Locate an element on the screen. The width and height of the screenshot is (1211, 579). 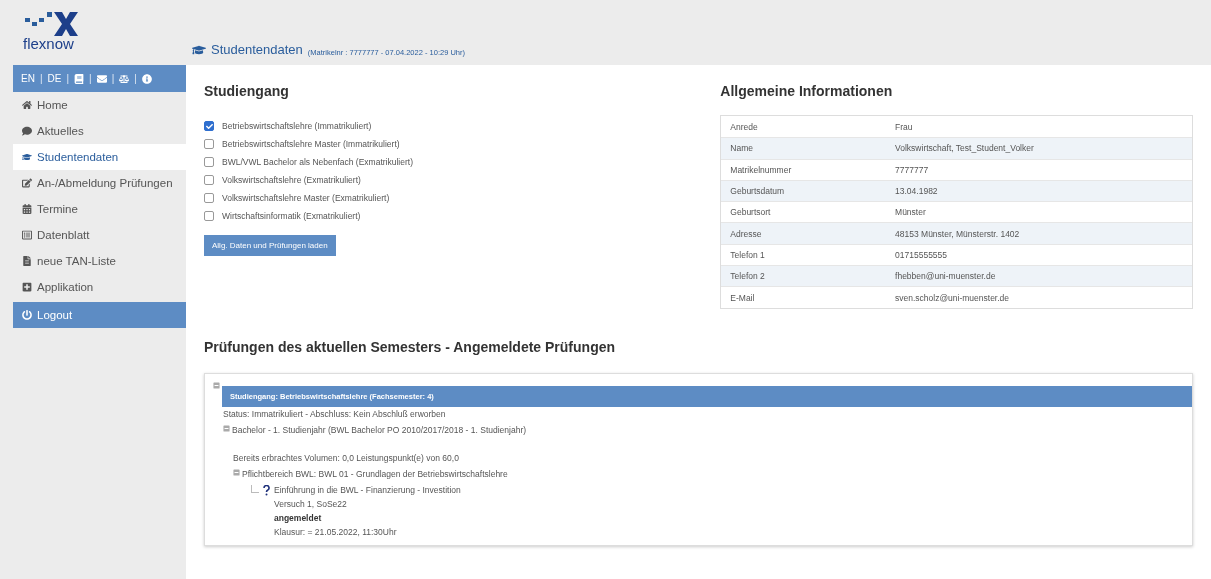
info-icon is located at coordinates (146, 78).